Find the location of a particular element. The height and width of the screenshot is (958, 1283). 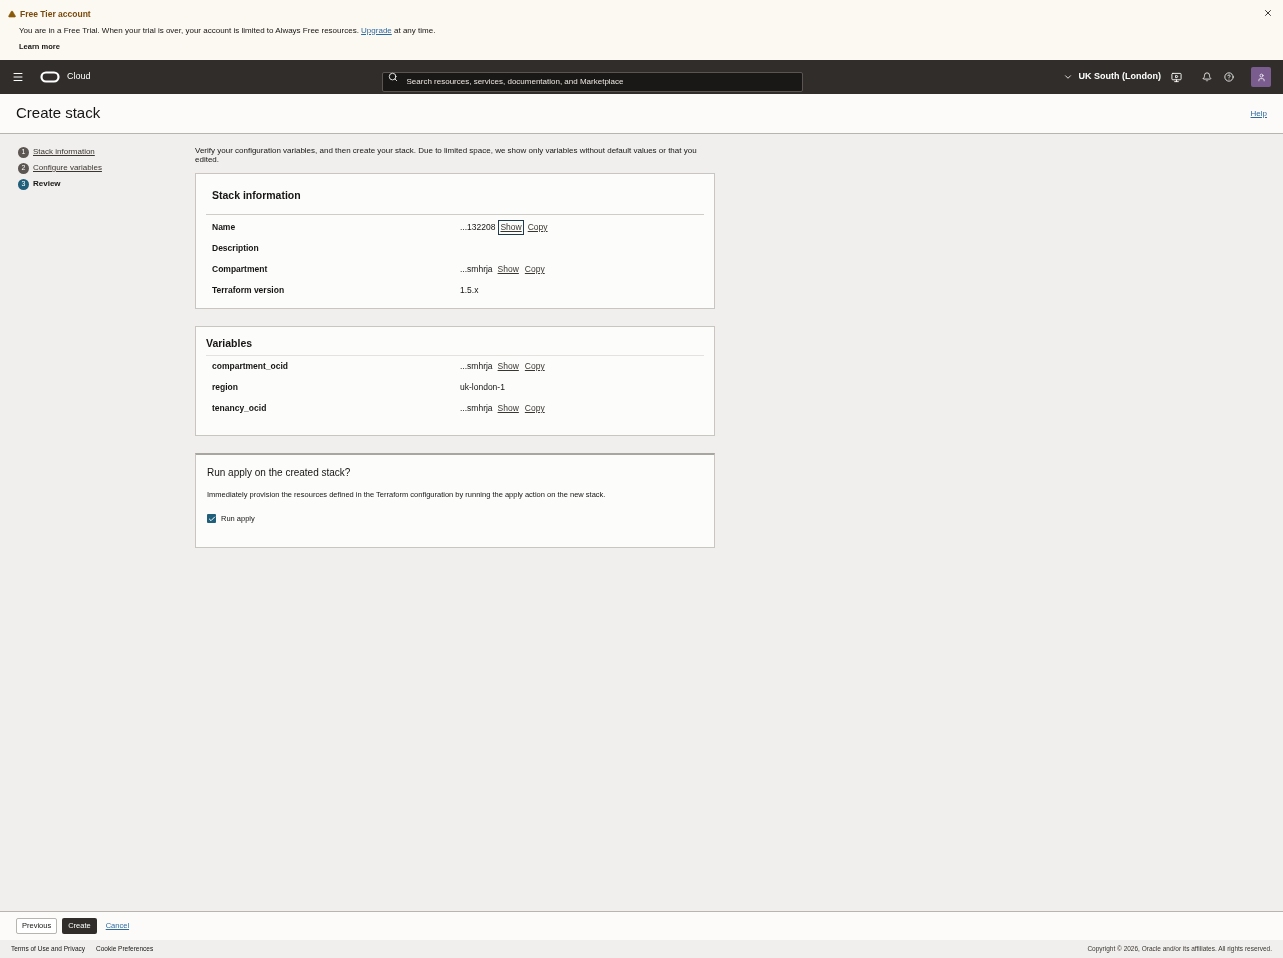

chevron-down-icon is located at coordinates (1067, 77).